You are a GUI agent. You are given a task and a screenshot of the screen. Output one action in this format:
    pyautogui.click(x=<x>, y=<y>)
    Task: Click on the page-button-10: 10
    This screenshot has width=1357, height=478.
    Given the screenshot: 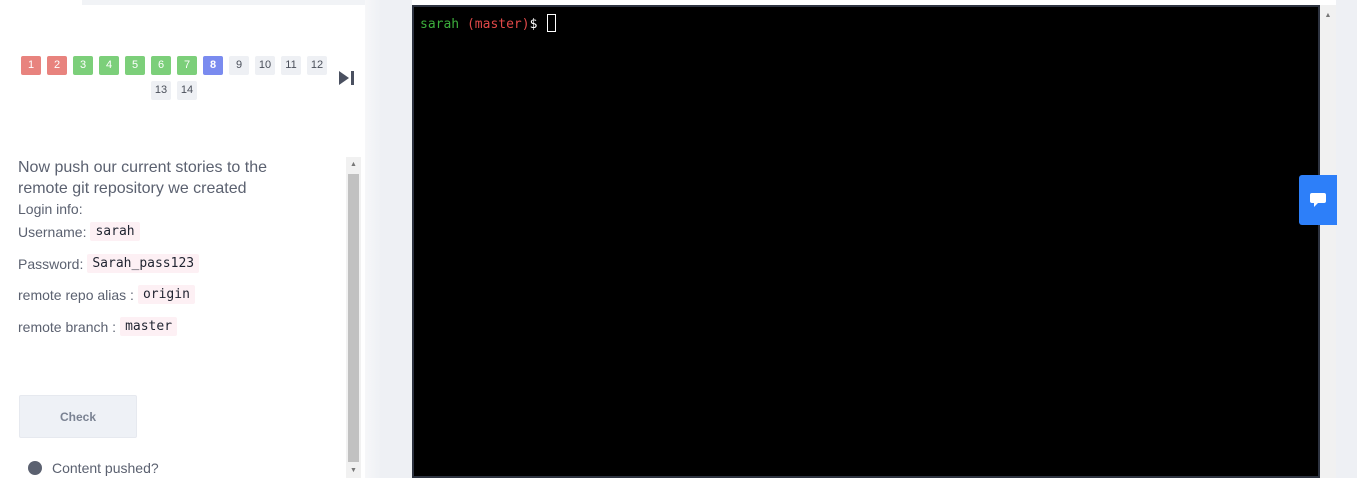 What is the action you would take?
    pyautogui.click(x=265, y=65)
    